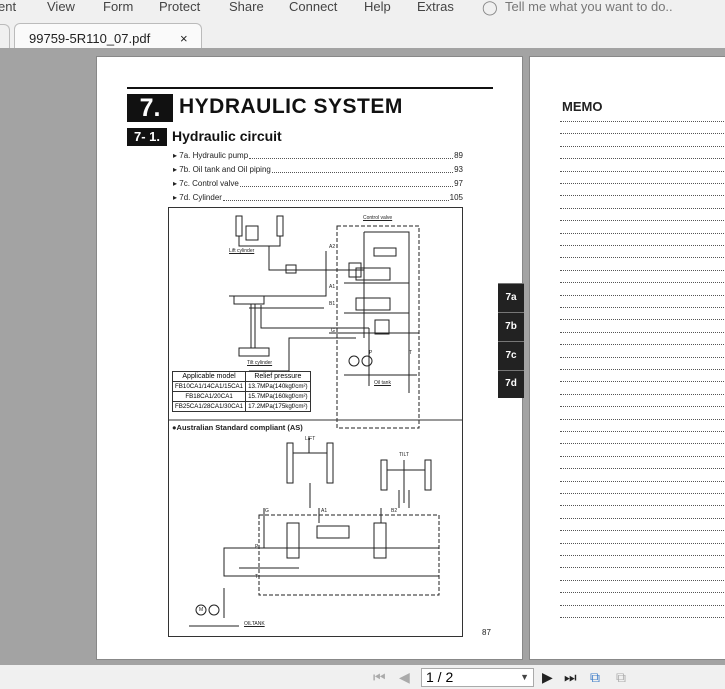 The height and width of the screenshot is (689, 725). Describe the element at coordinates (310, 439) in the screenshot. I see `label-lift: LIFT` at that location.